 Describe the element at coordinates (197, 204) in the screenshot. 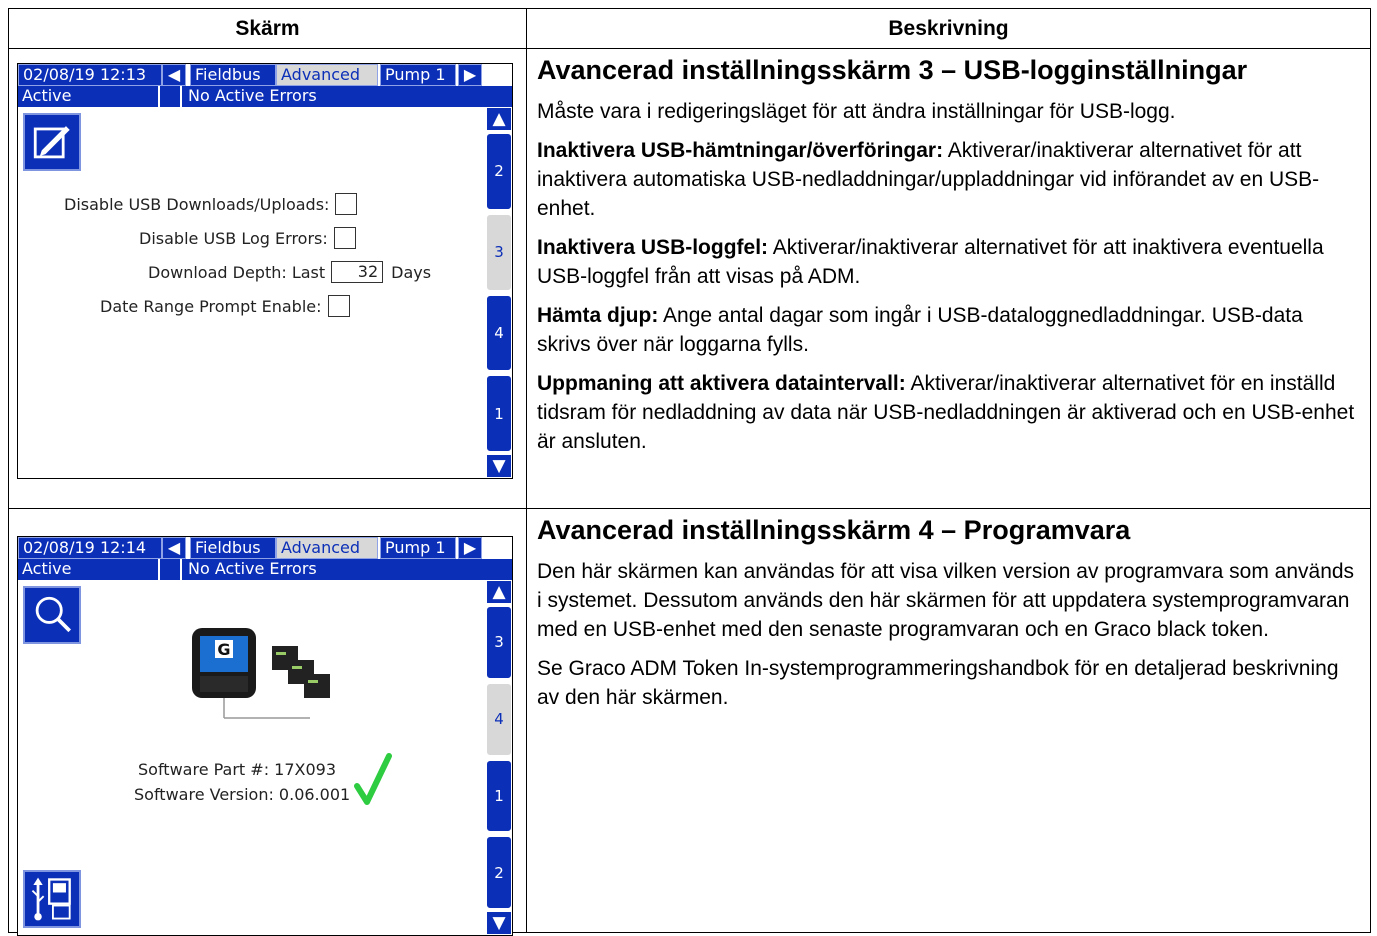

I see `disable-usb-label: Disable USB Downloads/Uploads:` at that location.